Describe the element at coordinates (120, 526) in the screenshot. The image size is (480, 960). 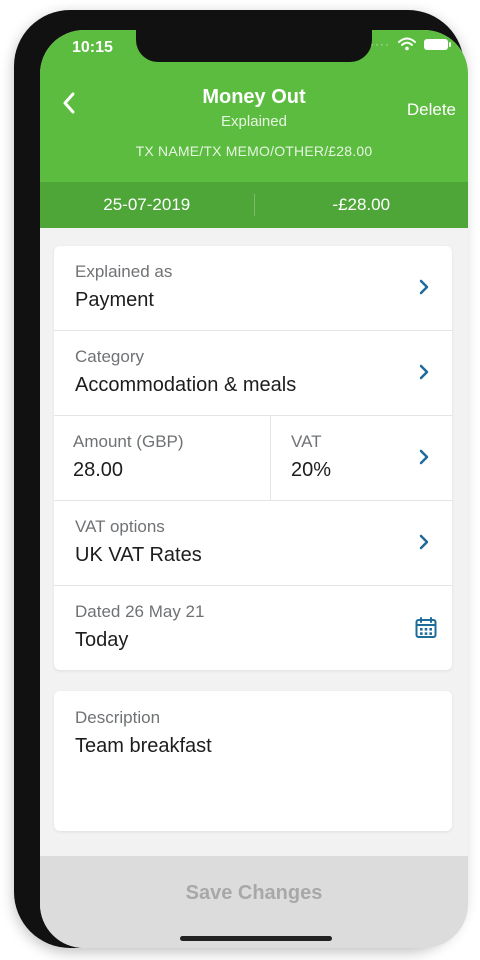
I see `vat-options-label: VAT options` at that location.